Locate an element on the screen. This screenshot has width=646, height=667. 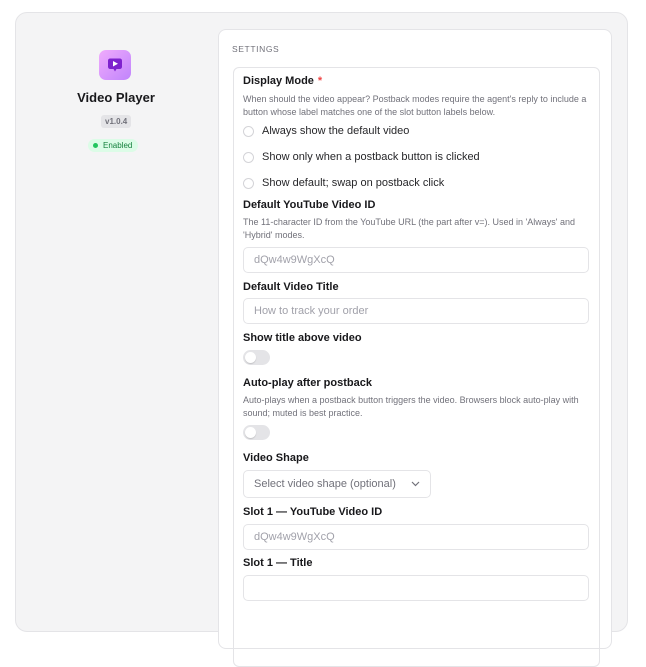
default-video-id-label: Default YouTube Video ID is located at coordinates (309, 205).